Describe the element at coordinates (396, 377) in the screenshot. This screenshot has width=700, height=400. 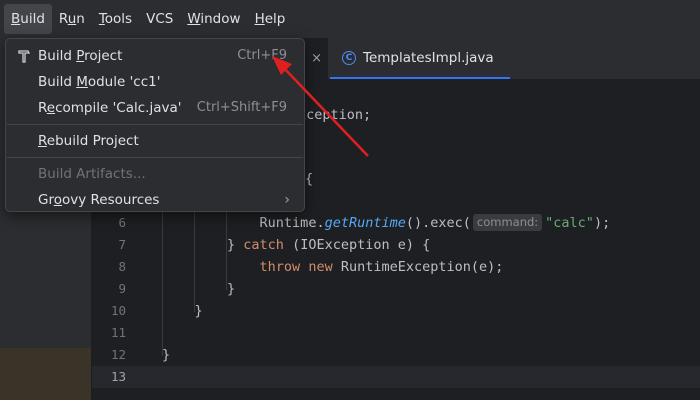
I see `code-line: 13` at that location.